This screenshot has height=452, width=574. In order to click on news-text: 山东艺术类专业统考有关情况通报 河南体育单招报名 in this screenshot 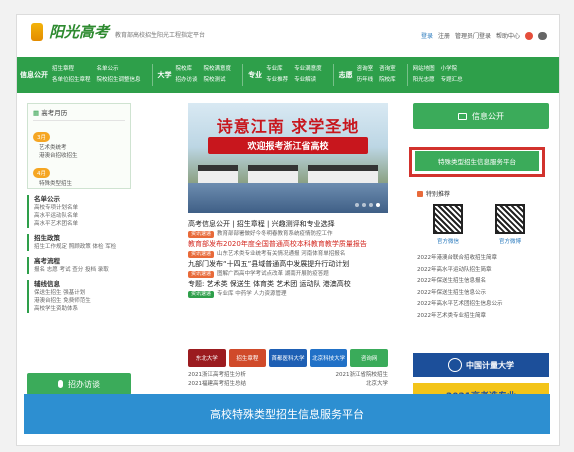, I will do `click(281, 254)`.